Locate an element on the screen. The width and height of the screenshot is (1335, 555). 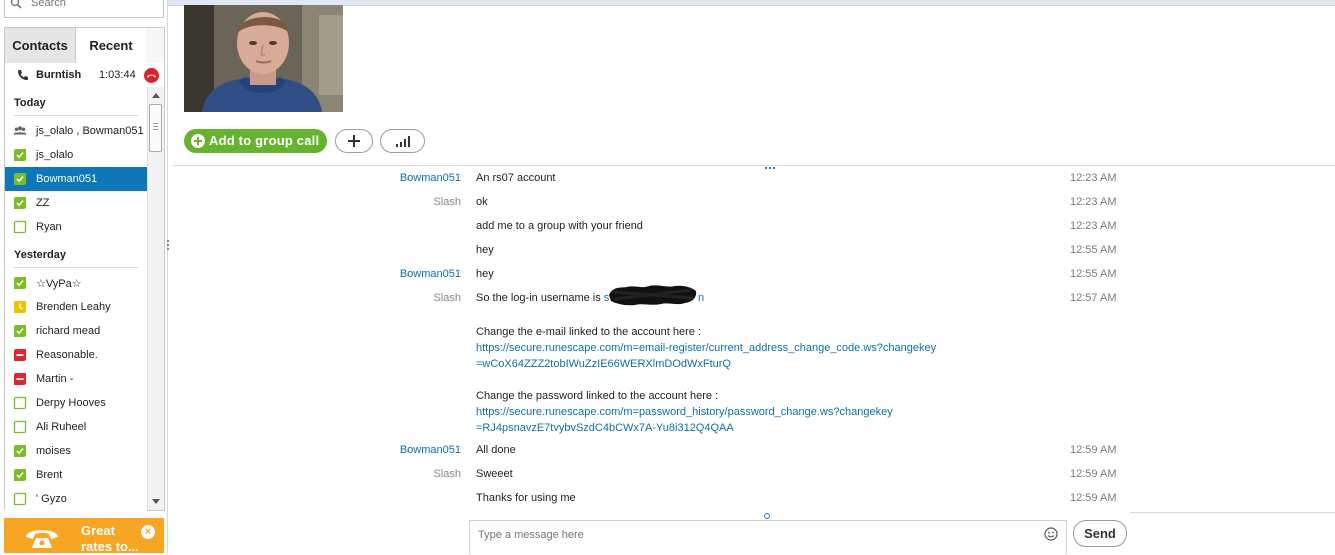
contact-item: Reasonable. is located at coordinates (76, 355).